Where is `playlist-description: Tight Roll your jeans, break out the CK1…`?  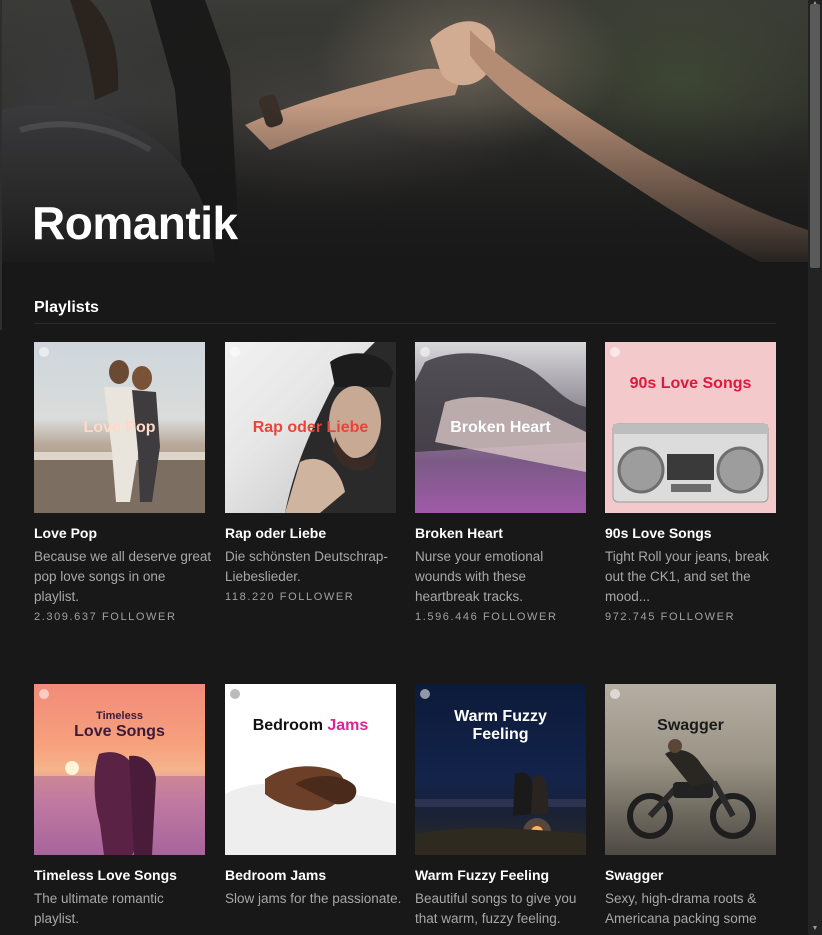
playlist-description: Tight Roll your jeans, break out the CK1… is located at coordinates (687, 576).